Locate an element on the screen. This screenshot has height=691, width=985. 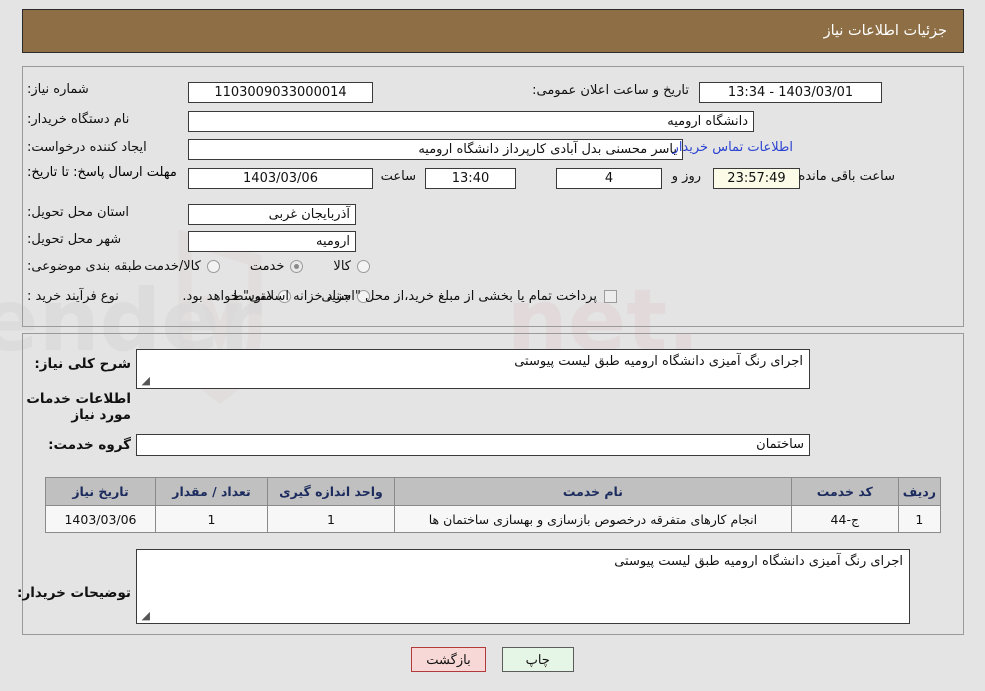
footer-button-row: بازگشت چاپ is located at coordinates (492, 659).